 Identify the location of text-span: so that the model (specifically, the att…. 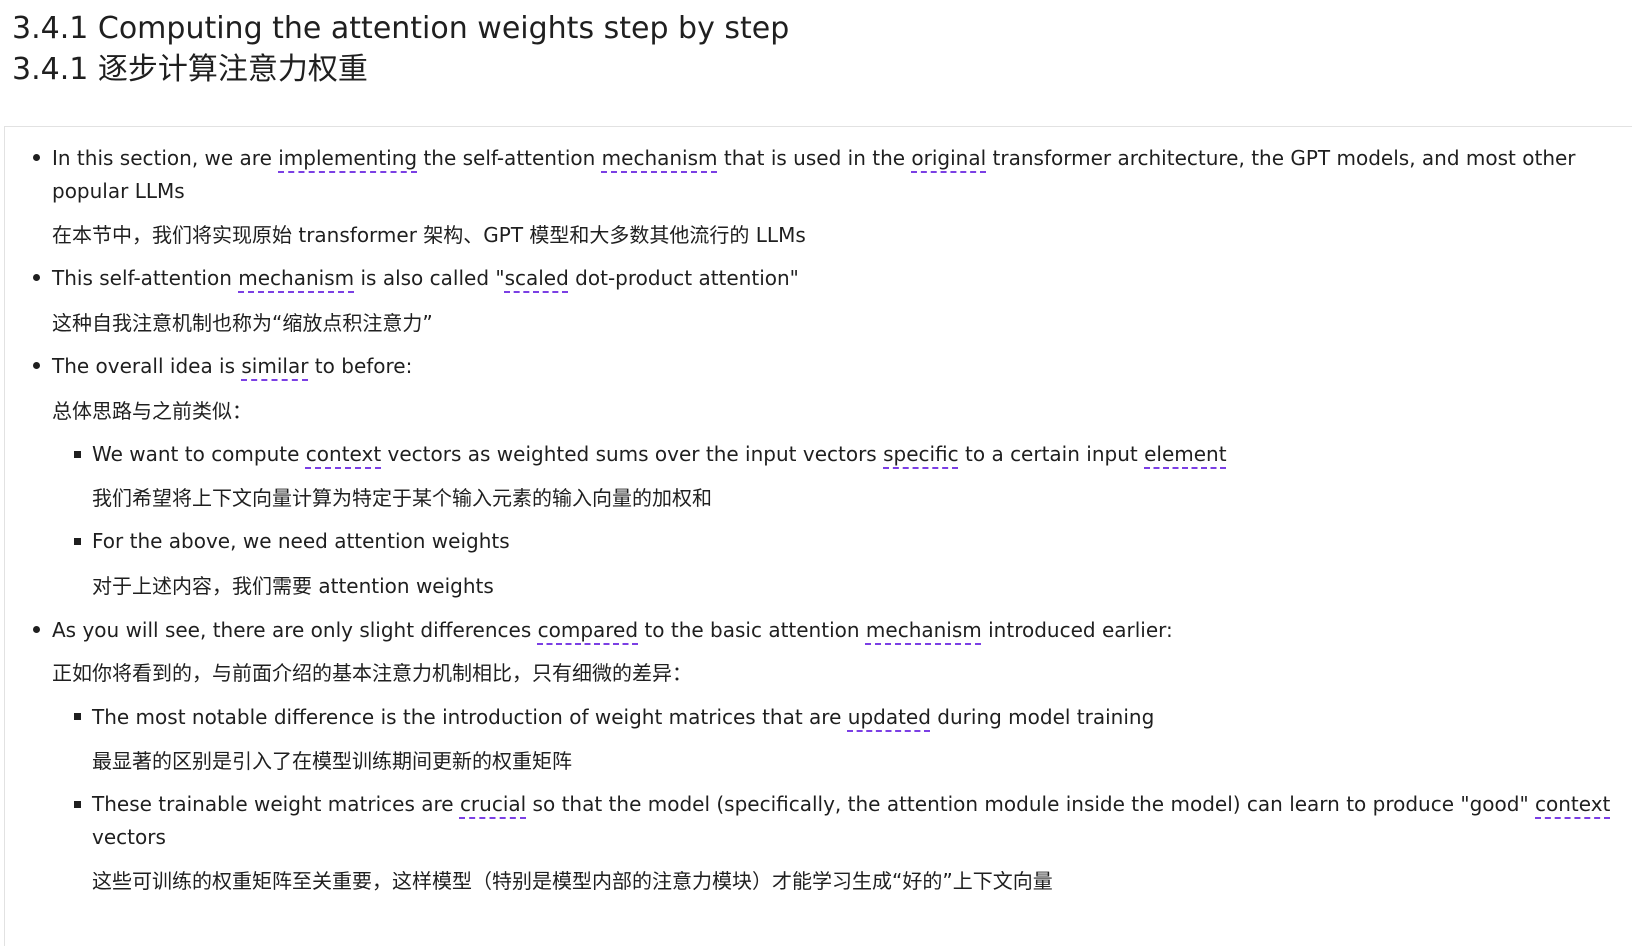
(1031, 804).